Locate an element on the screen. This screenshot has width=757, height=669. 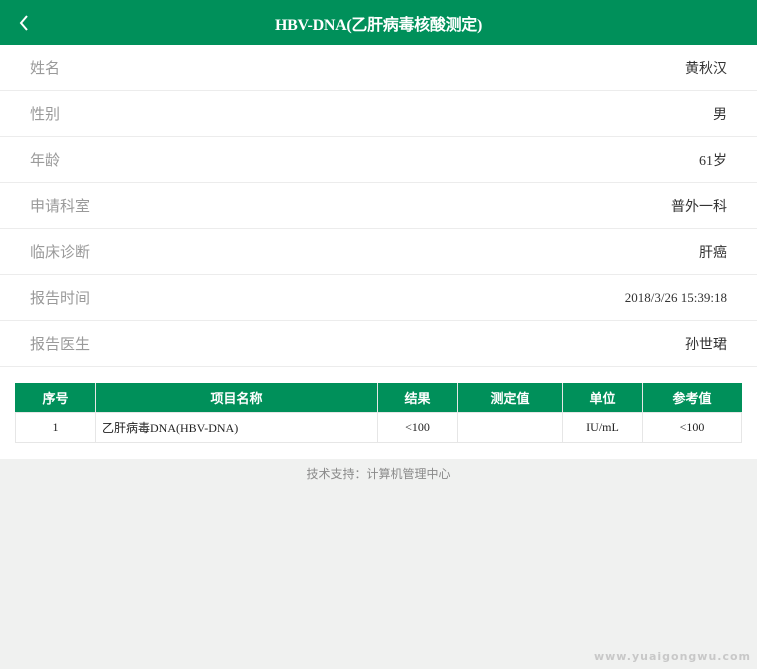
watermark-logo: www.yuaigongwu.com is located at coordinates (672, 656).